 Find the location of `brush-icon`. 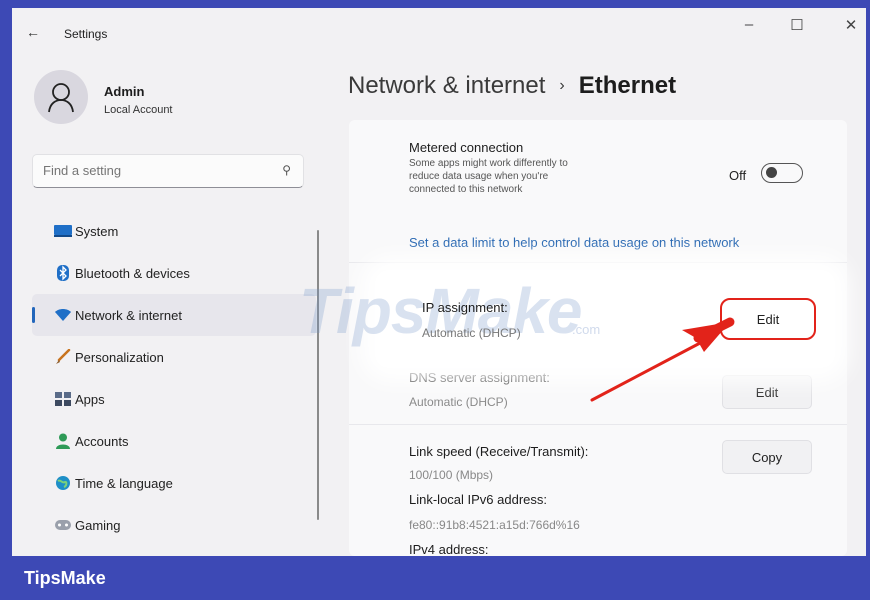

brush-icon is located at coordinates (63, 357).